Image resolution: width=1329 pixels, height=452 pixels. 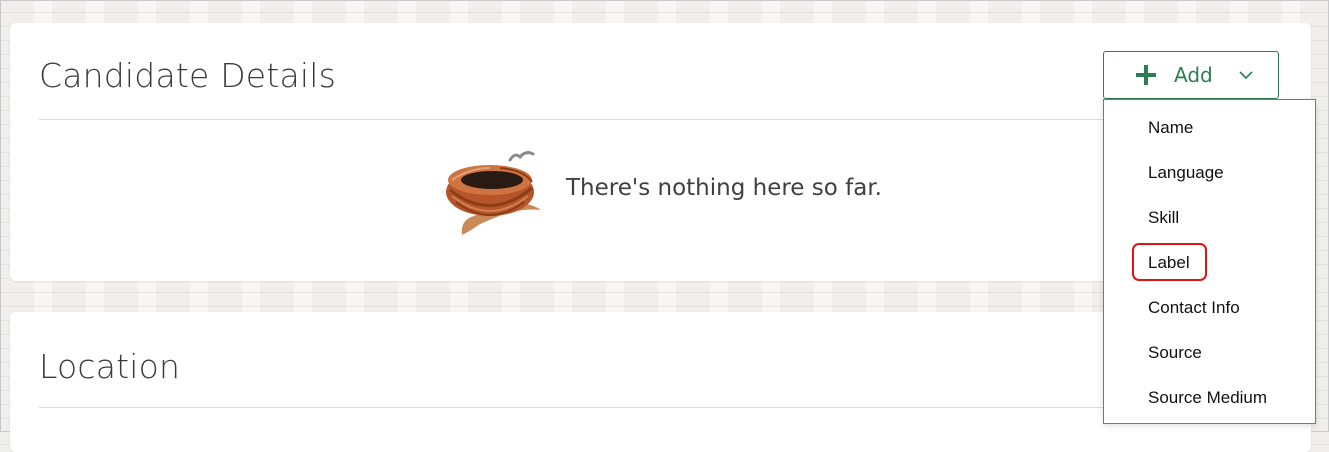 What do you see at coordinates (1246, 75) in the screenshot?
I see `chevron-down-icon` at bounding box center [1246, 75].